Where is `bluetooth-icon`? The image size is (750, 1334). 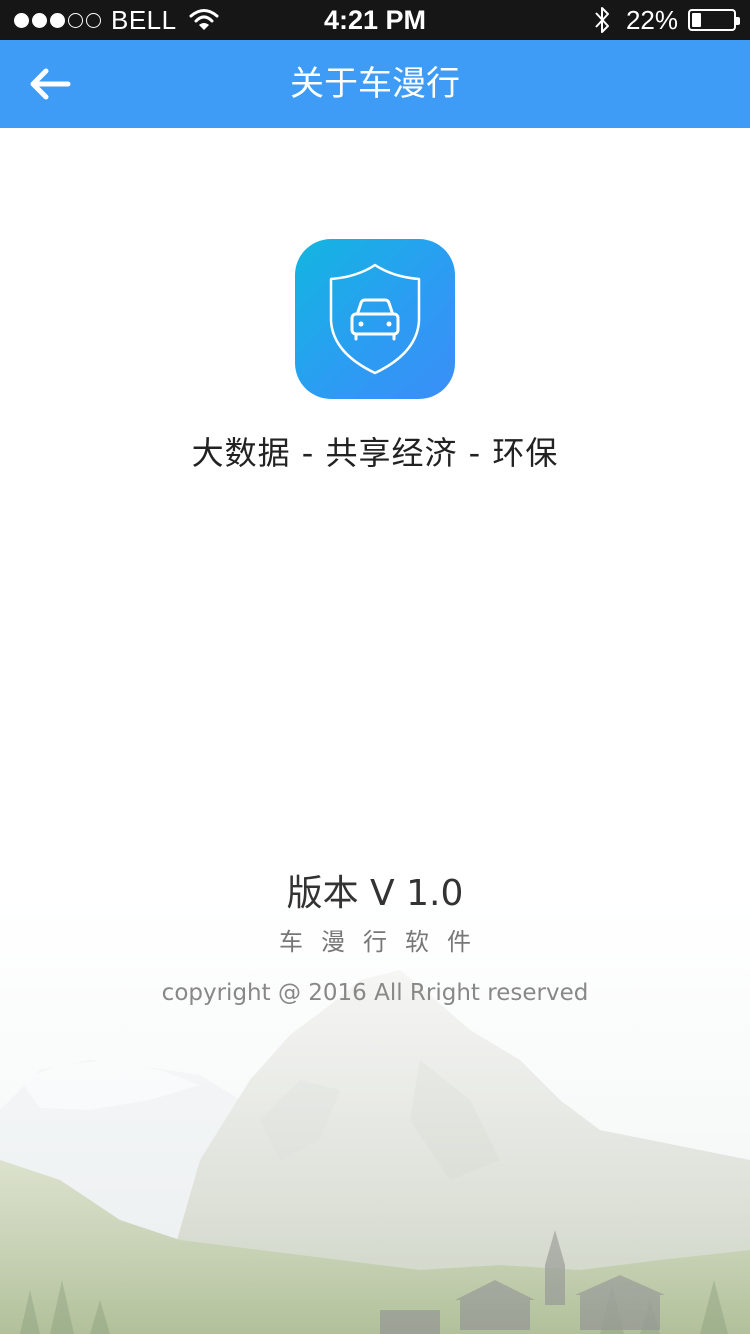 bluetooth-icon is located at coordinates (602, 20).